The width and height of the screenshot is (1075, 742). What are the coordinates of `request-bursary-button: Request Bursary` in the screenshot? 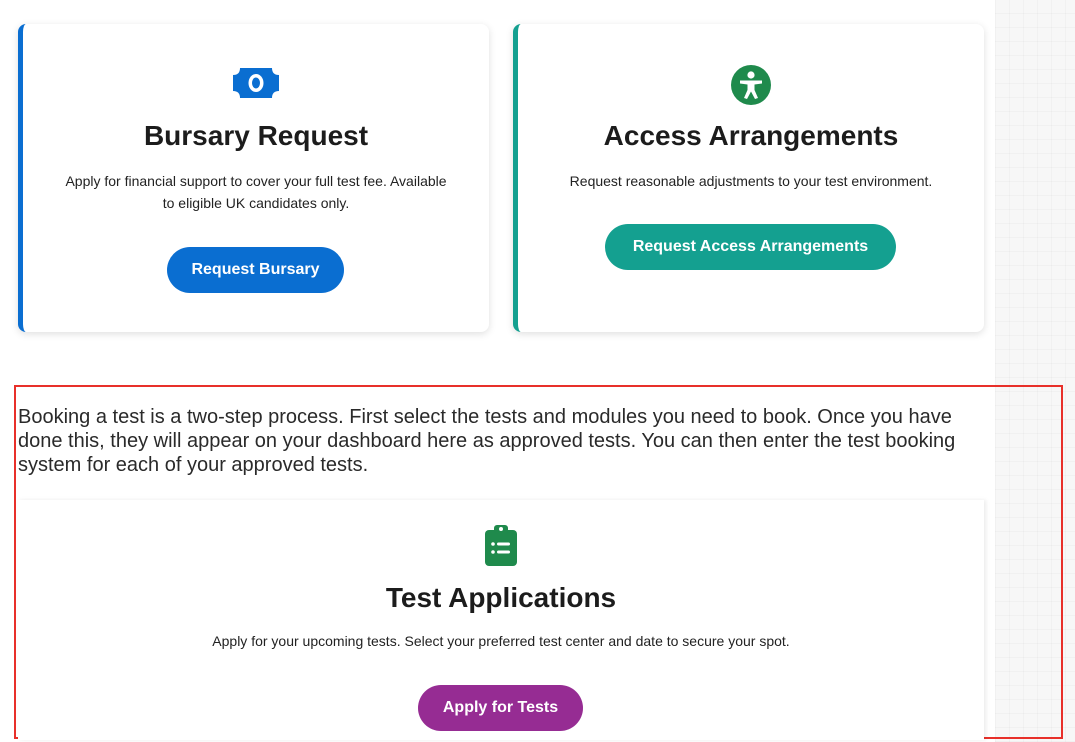 It's located at (255, 270).